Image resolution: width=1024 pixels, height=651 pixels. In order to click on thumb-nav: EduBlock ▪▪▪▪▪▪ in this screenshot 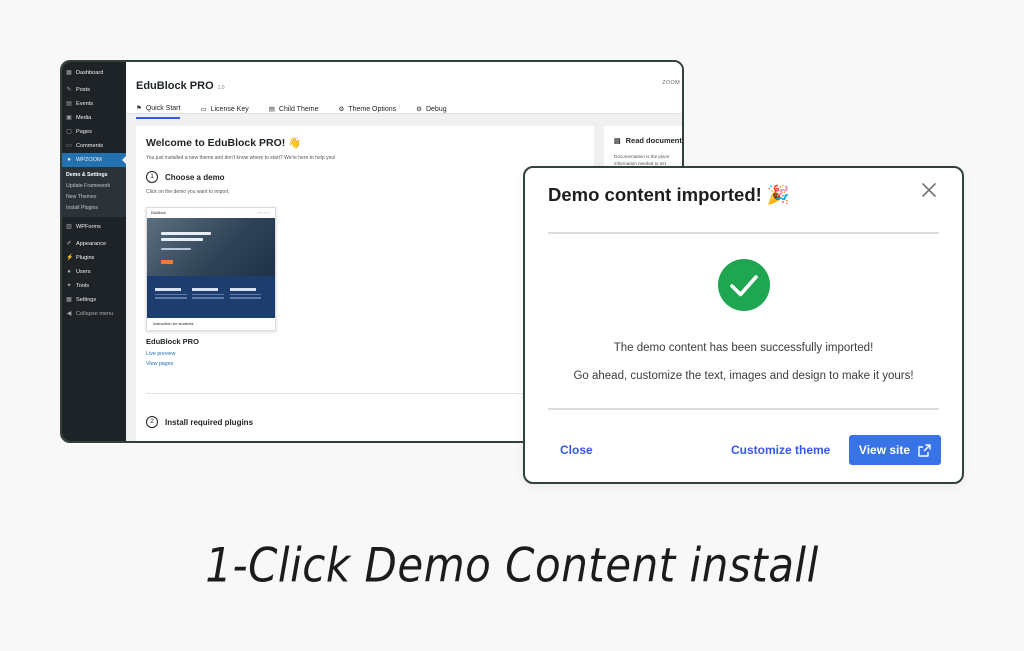, I will do `click(211, 213)`.